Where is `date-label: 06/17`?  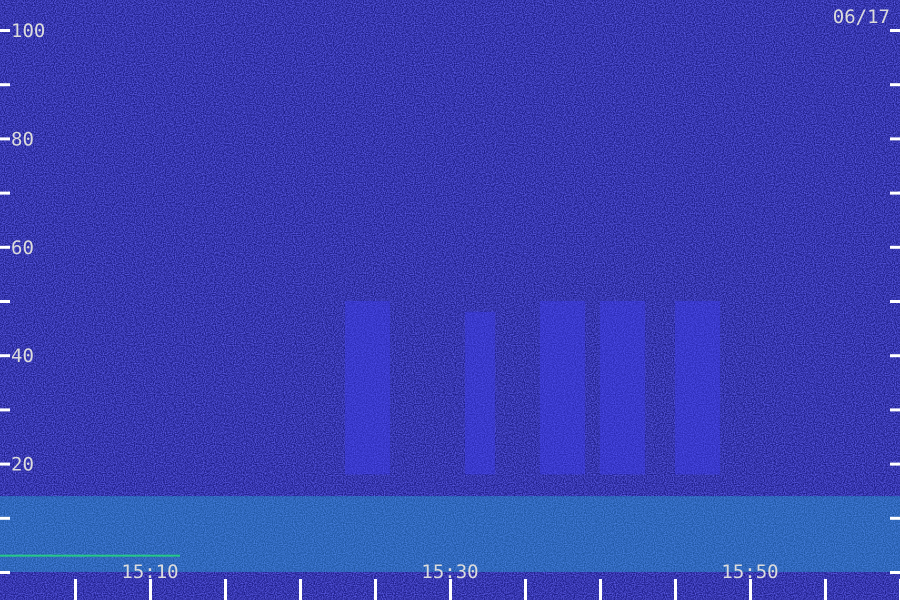 date-label: 06/17 is located at coordinates (861, 17).